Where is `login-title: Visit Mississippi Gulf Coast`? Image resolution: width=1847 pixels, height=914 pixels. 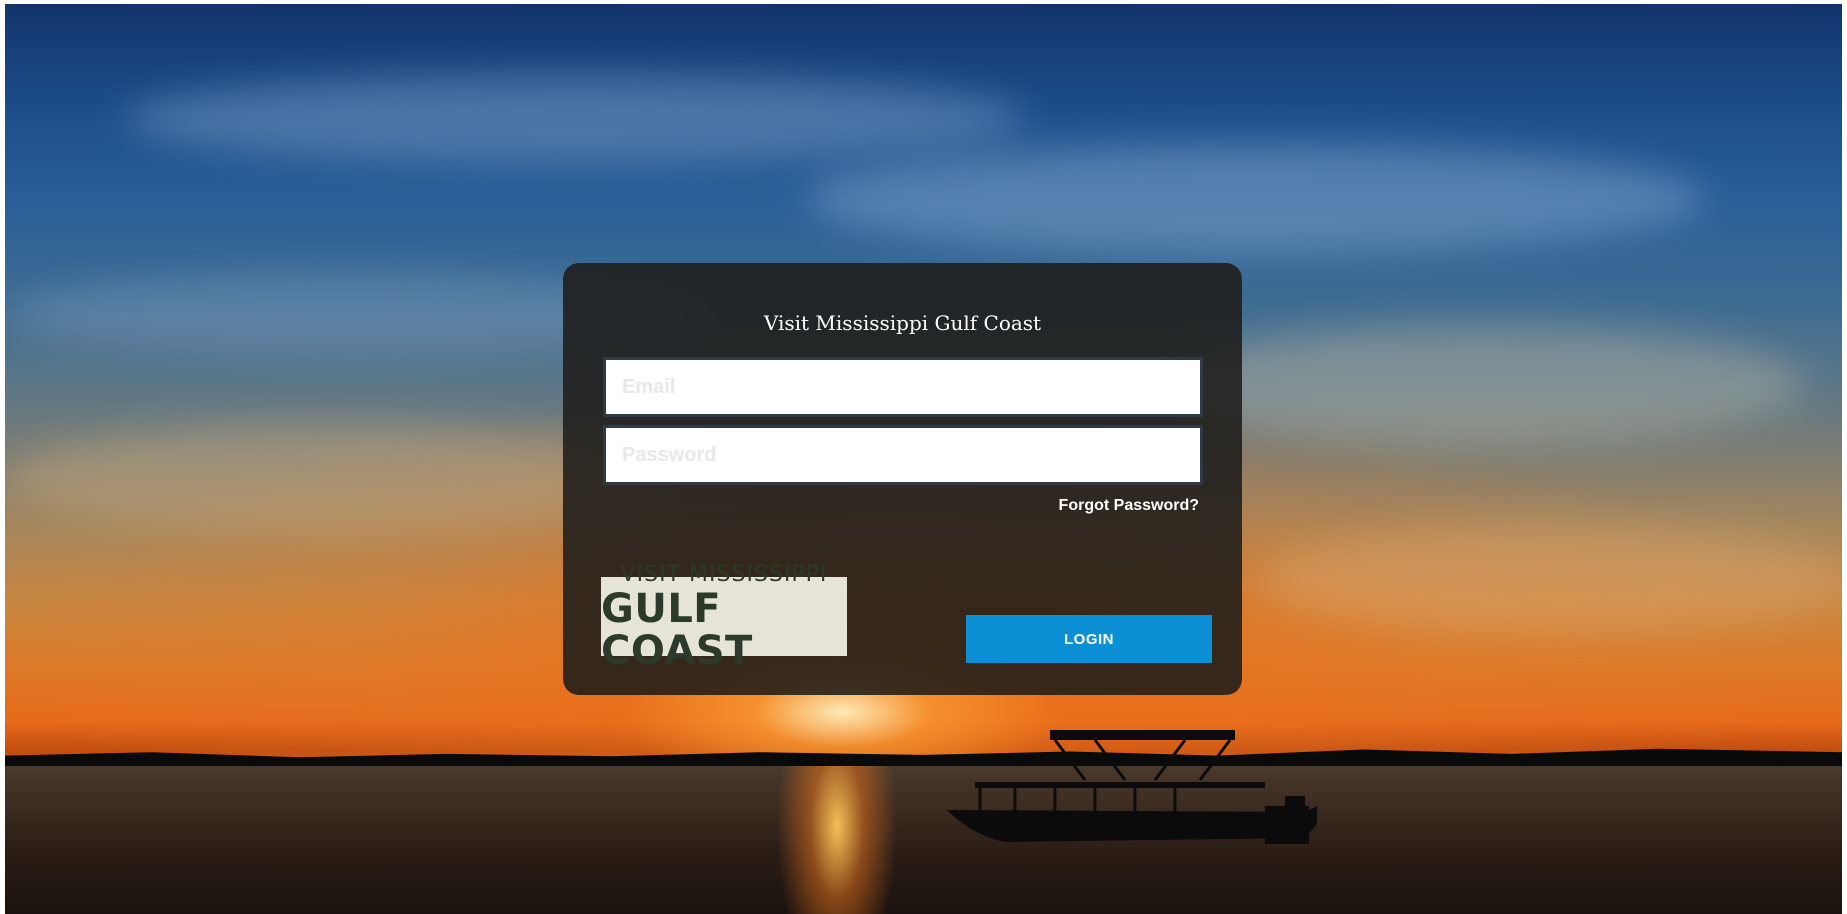
login-title: Visit Mississippi Gulf Coast is located at coordinates (902, 323).